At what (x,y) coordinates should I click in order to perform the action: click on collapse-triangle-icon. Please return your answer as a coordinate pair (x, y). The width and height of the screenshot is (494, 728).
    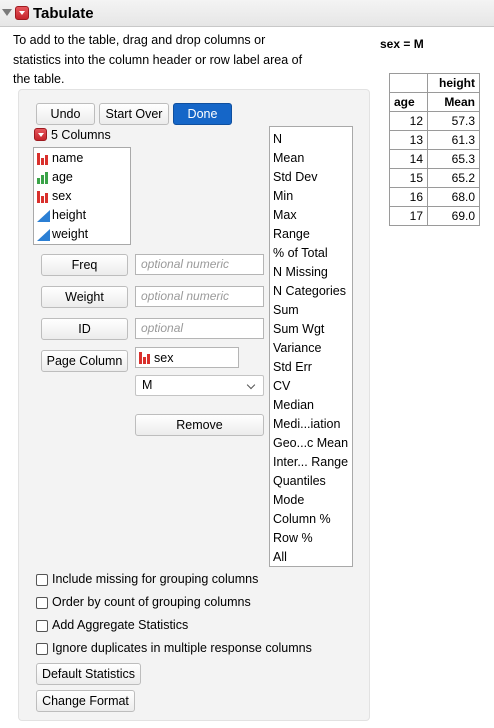
    Looking at the image, I should click on (7, 12).